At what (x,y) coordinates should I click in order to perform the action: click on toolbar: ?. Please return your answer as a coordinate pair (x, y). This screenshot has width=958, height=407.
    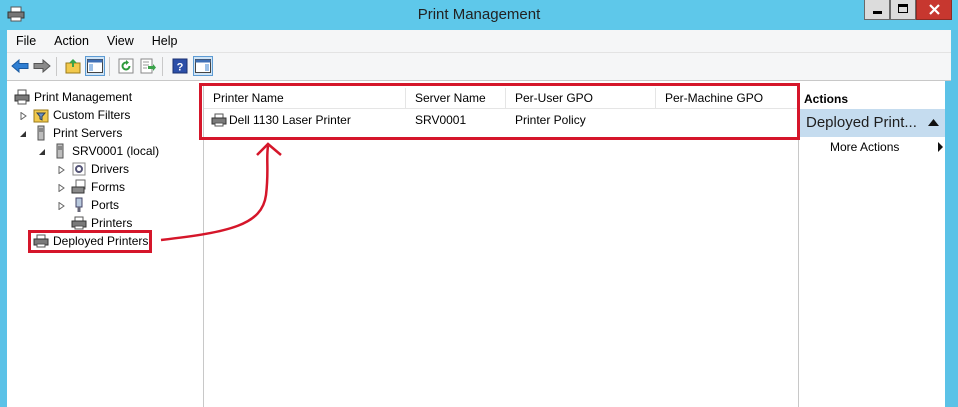
    Looking at the image, I should click on (479, 67).